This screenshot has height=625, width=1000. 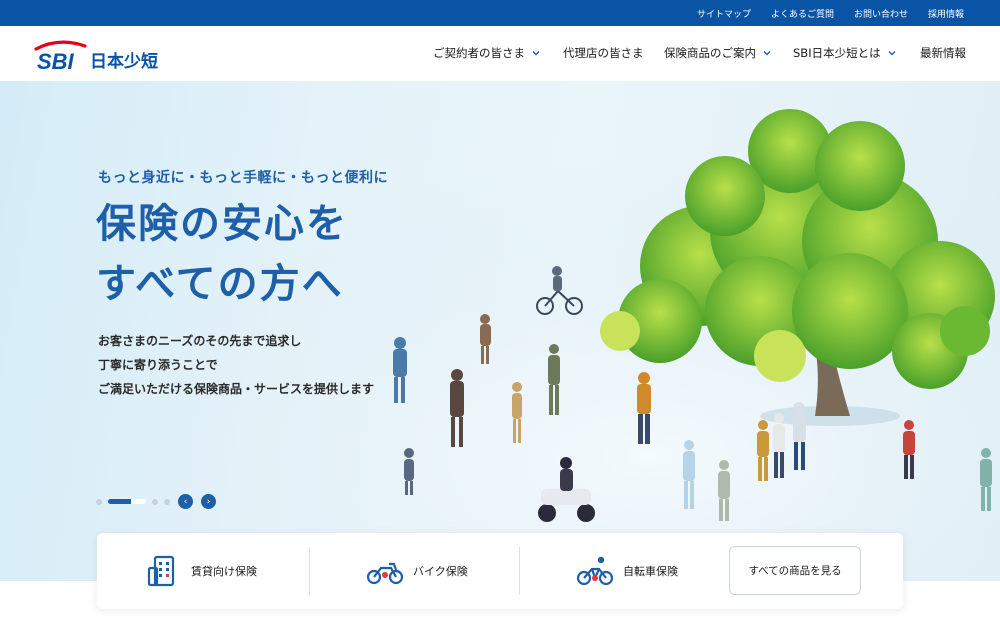 I want to click on view-all-products-button: すべての商品を見る, so click(x=795, y=570).